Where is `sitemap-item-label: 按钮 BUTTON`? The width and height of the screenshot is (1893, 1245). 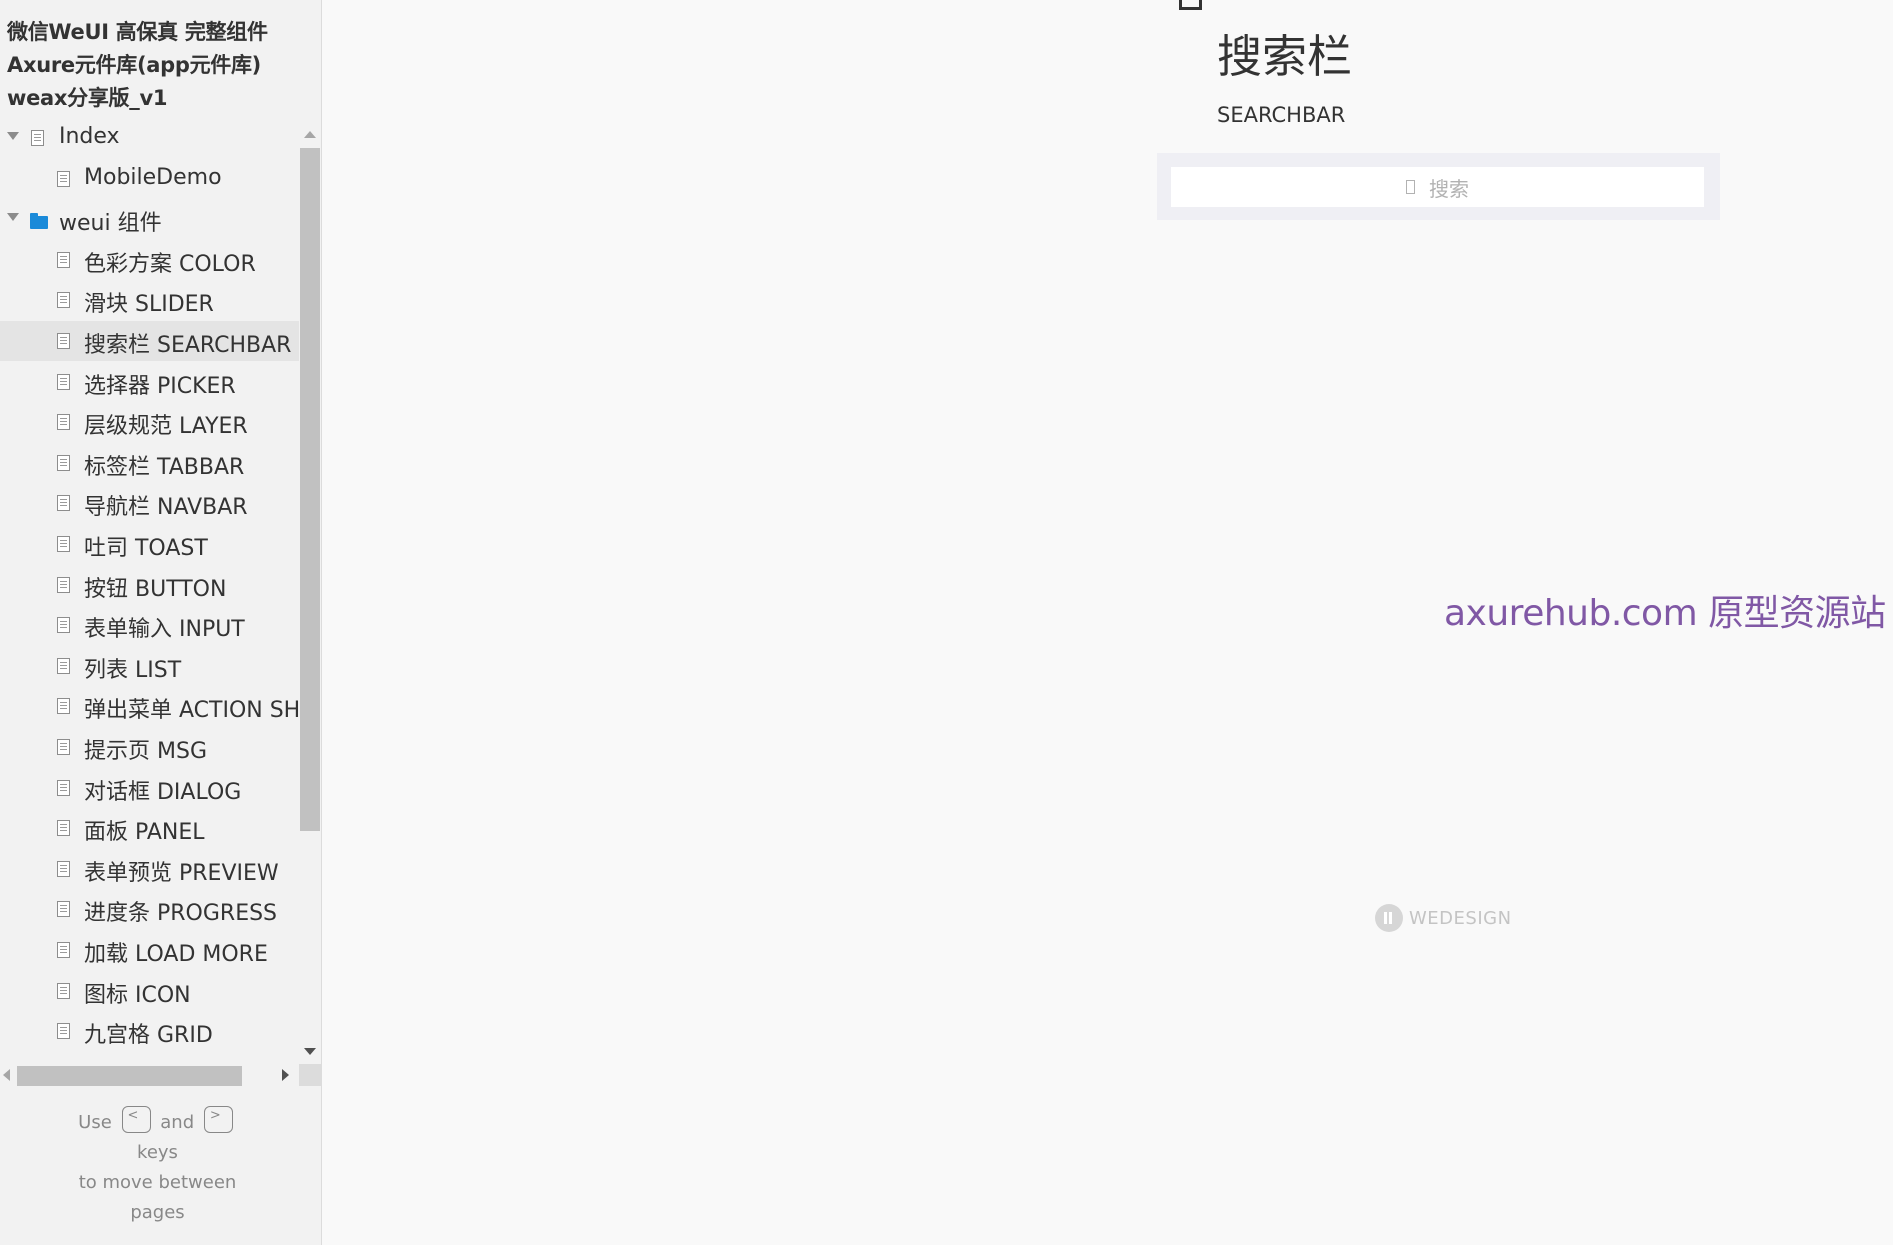
sitemap-item-label: 按钮 BUTTON is located at coordinates (155, 589).